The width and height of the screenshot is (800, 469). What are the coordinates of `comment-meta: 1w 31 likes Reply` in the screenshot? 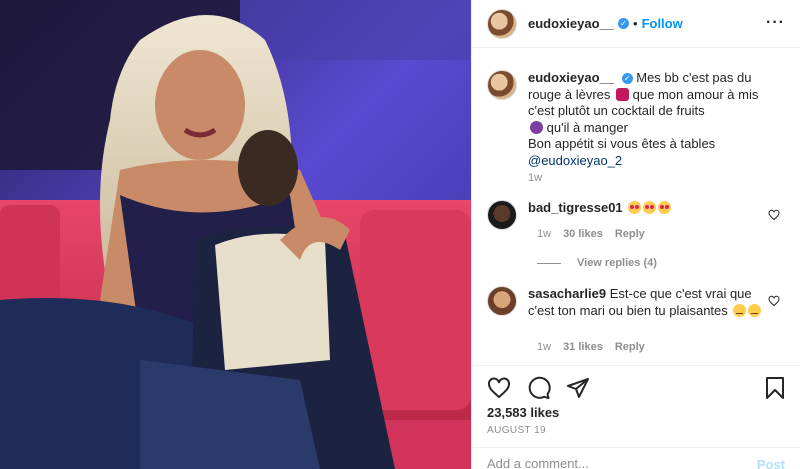 It's located at (591, 347).